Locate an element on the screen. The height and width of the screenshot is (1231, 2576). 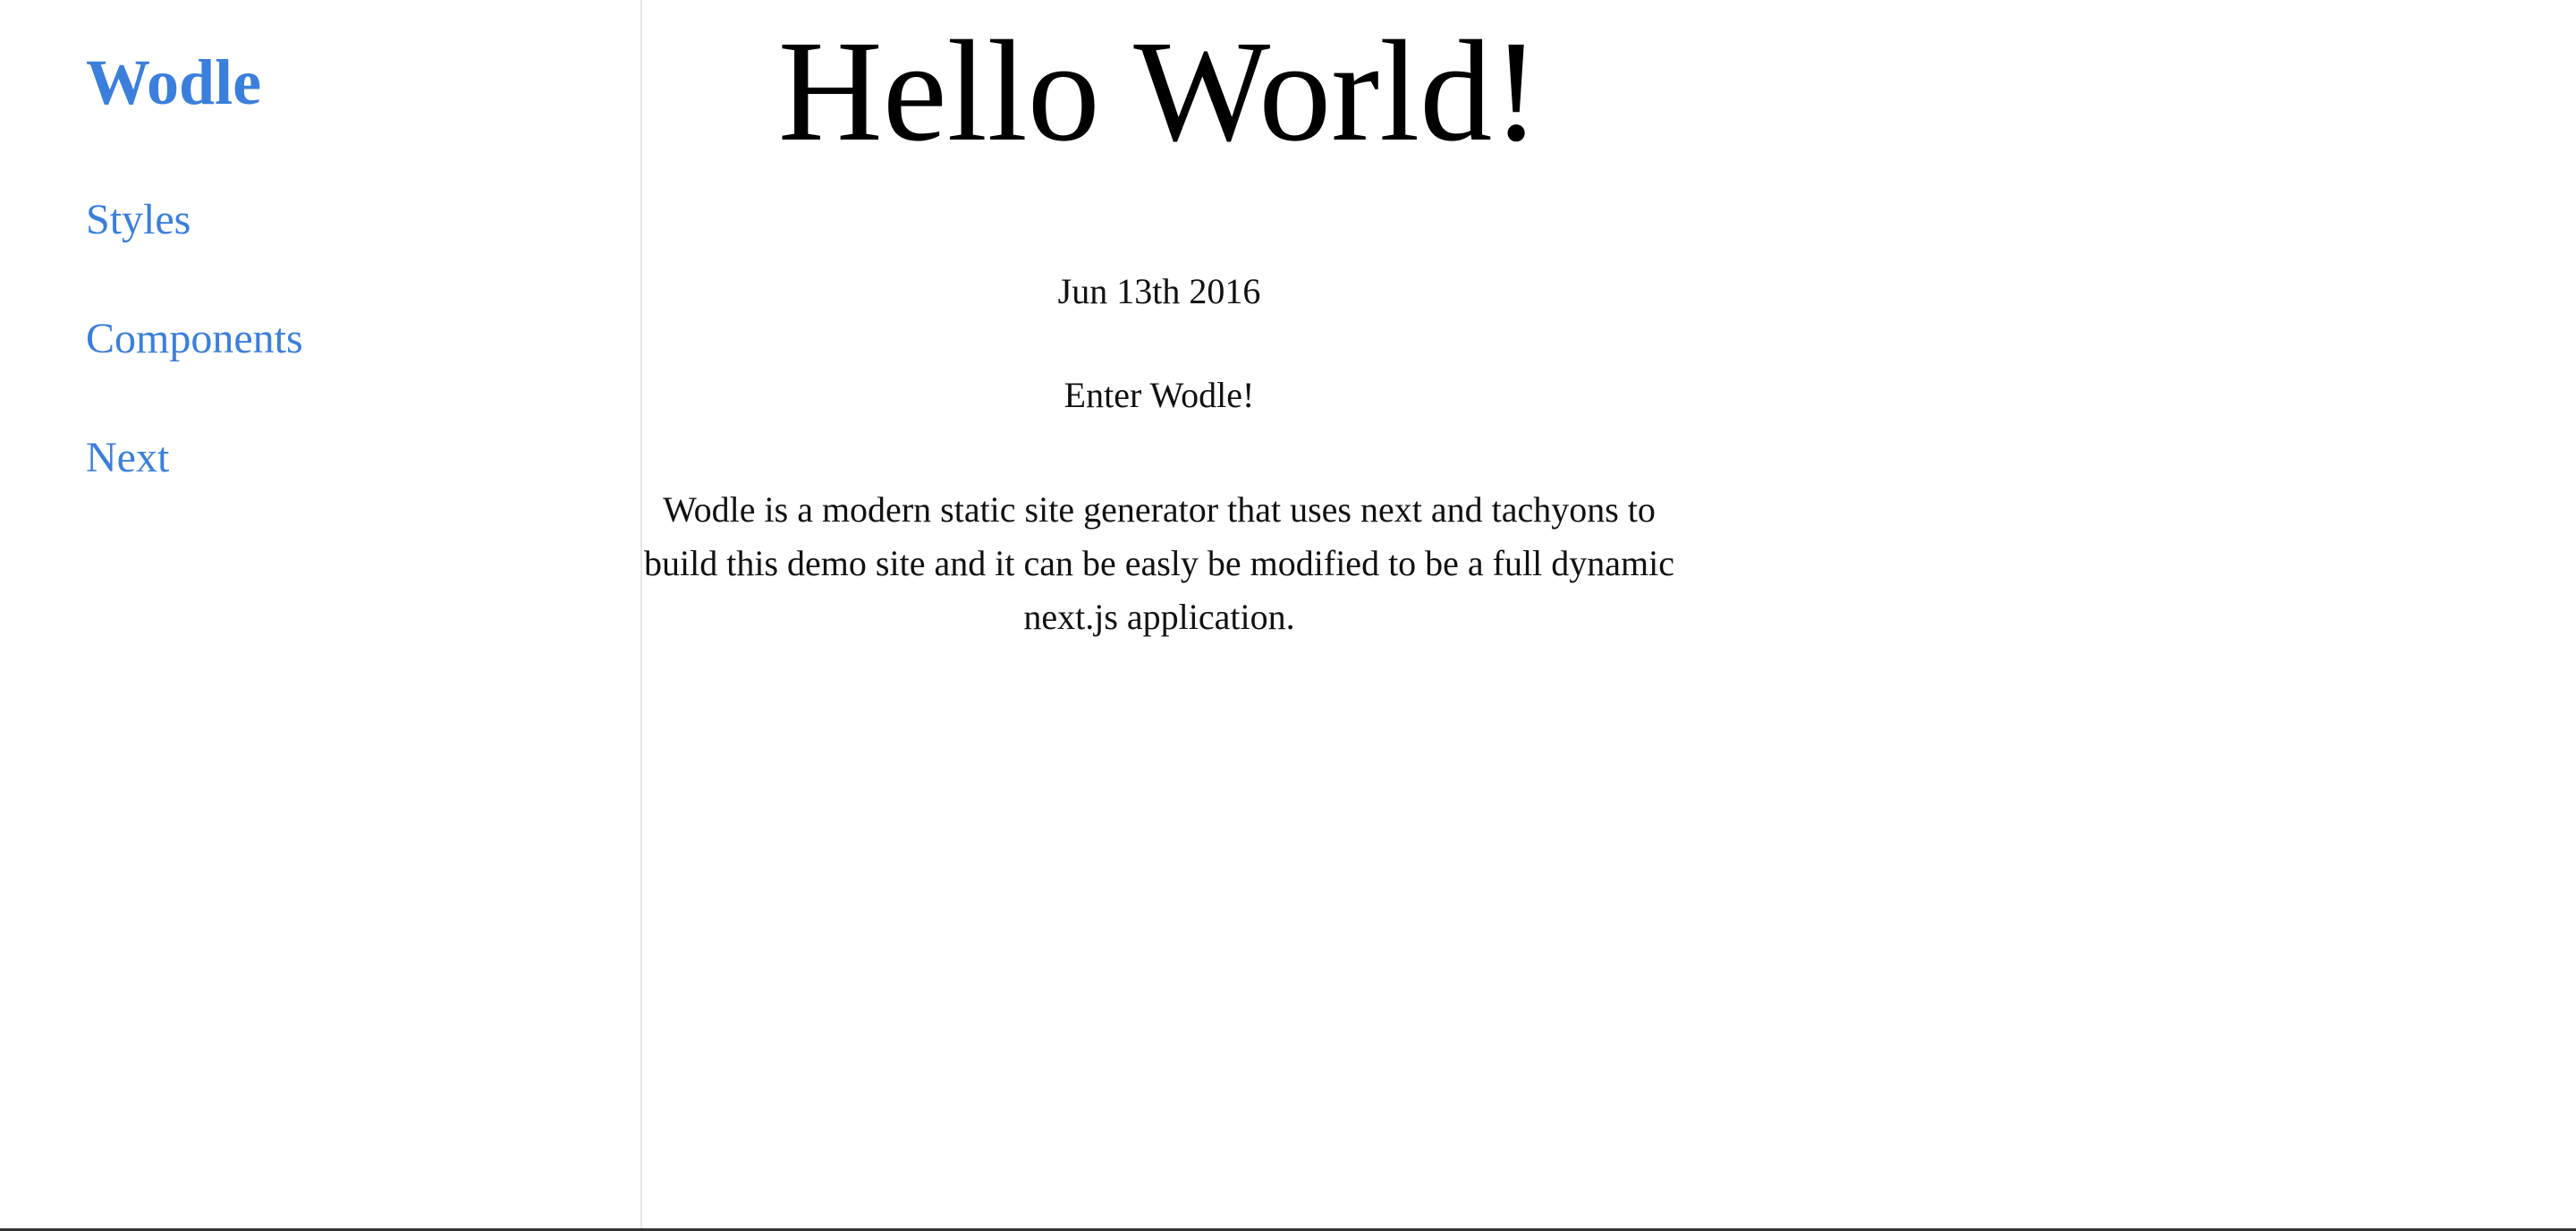
post-date: Jun 13th 2016 is located at coordinates (1159, 291).